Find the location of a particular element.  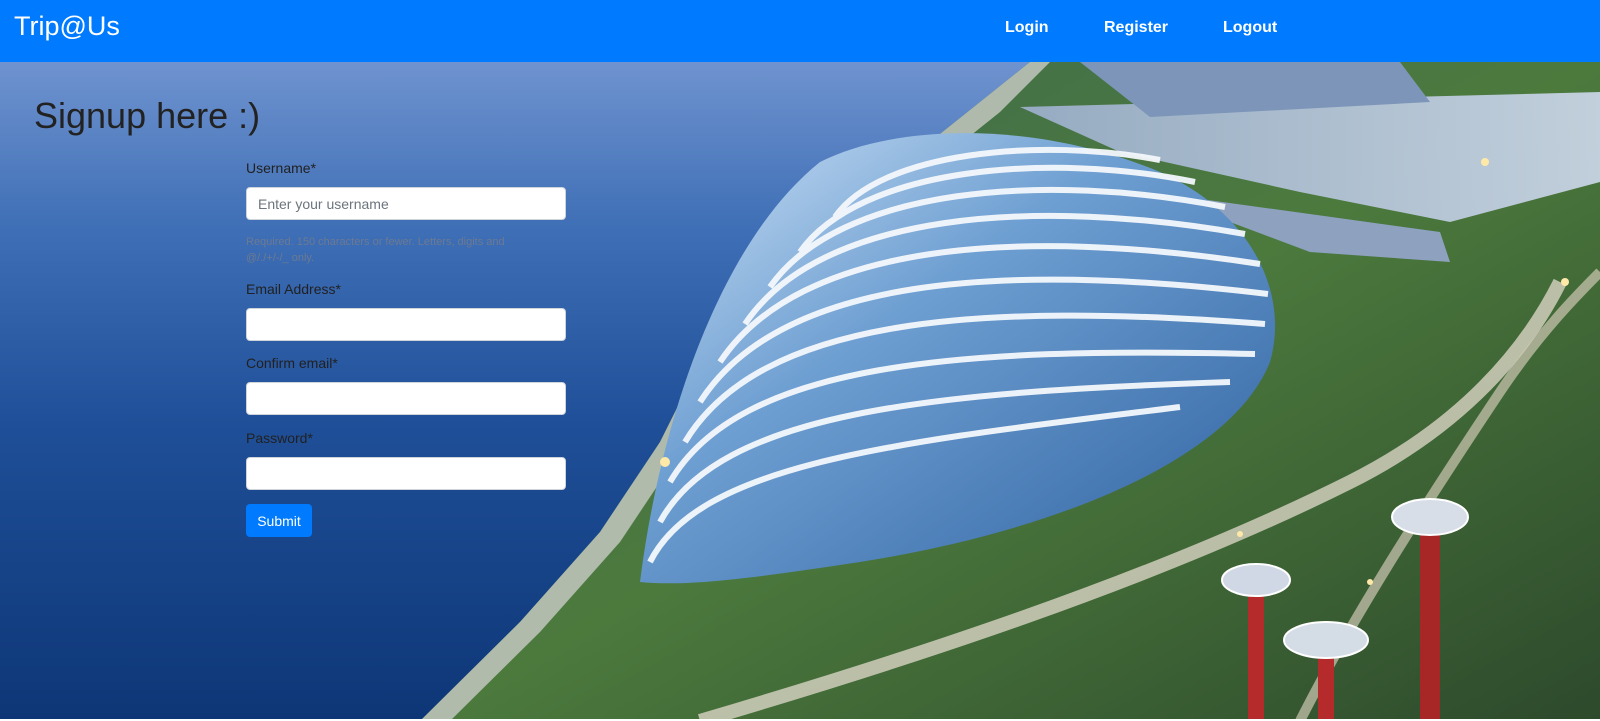

email-label: Email Address* is located at coordinates (293, 289).